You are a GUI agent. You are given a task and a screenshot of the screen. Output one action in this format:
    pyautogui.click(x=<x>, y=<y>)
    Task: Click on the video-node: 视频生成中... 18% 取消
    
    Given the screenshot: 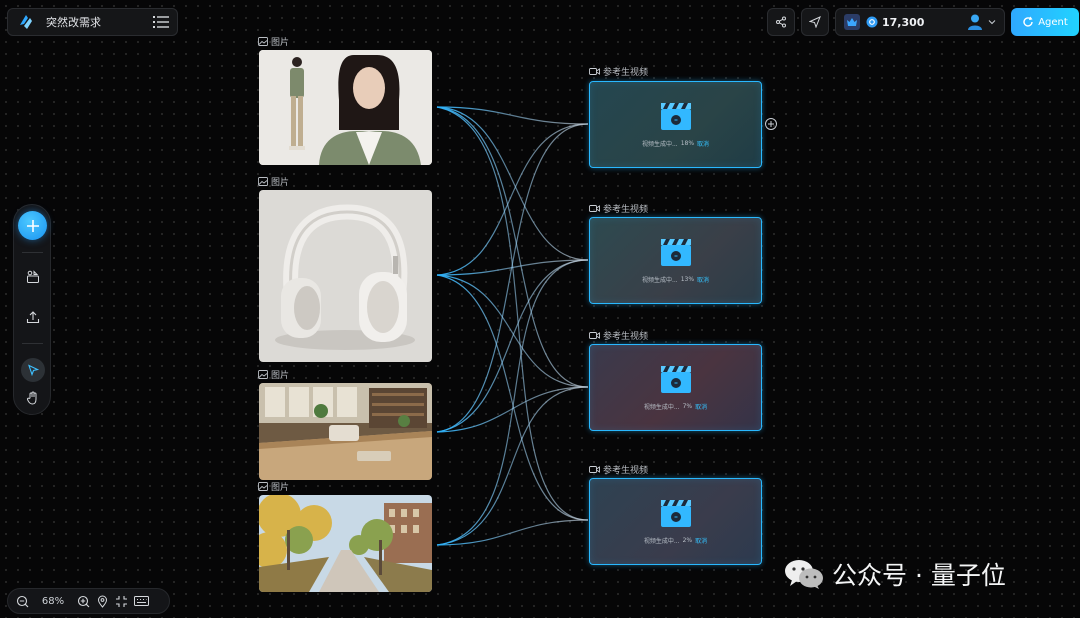 What is the action you would take?
    pyautogui.click(x=675, y=124)
    